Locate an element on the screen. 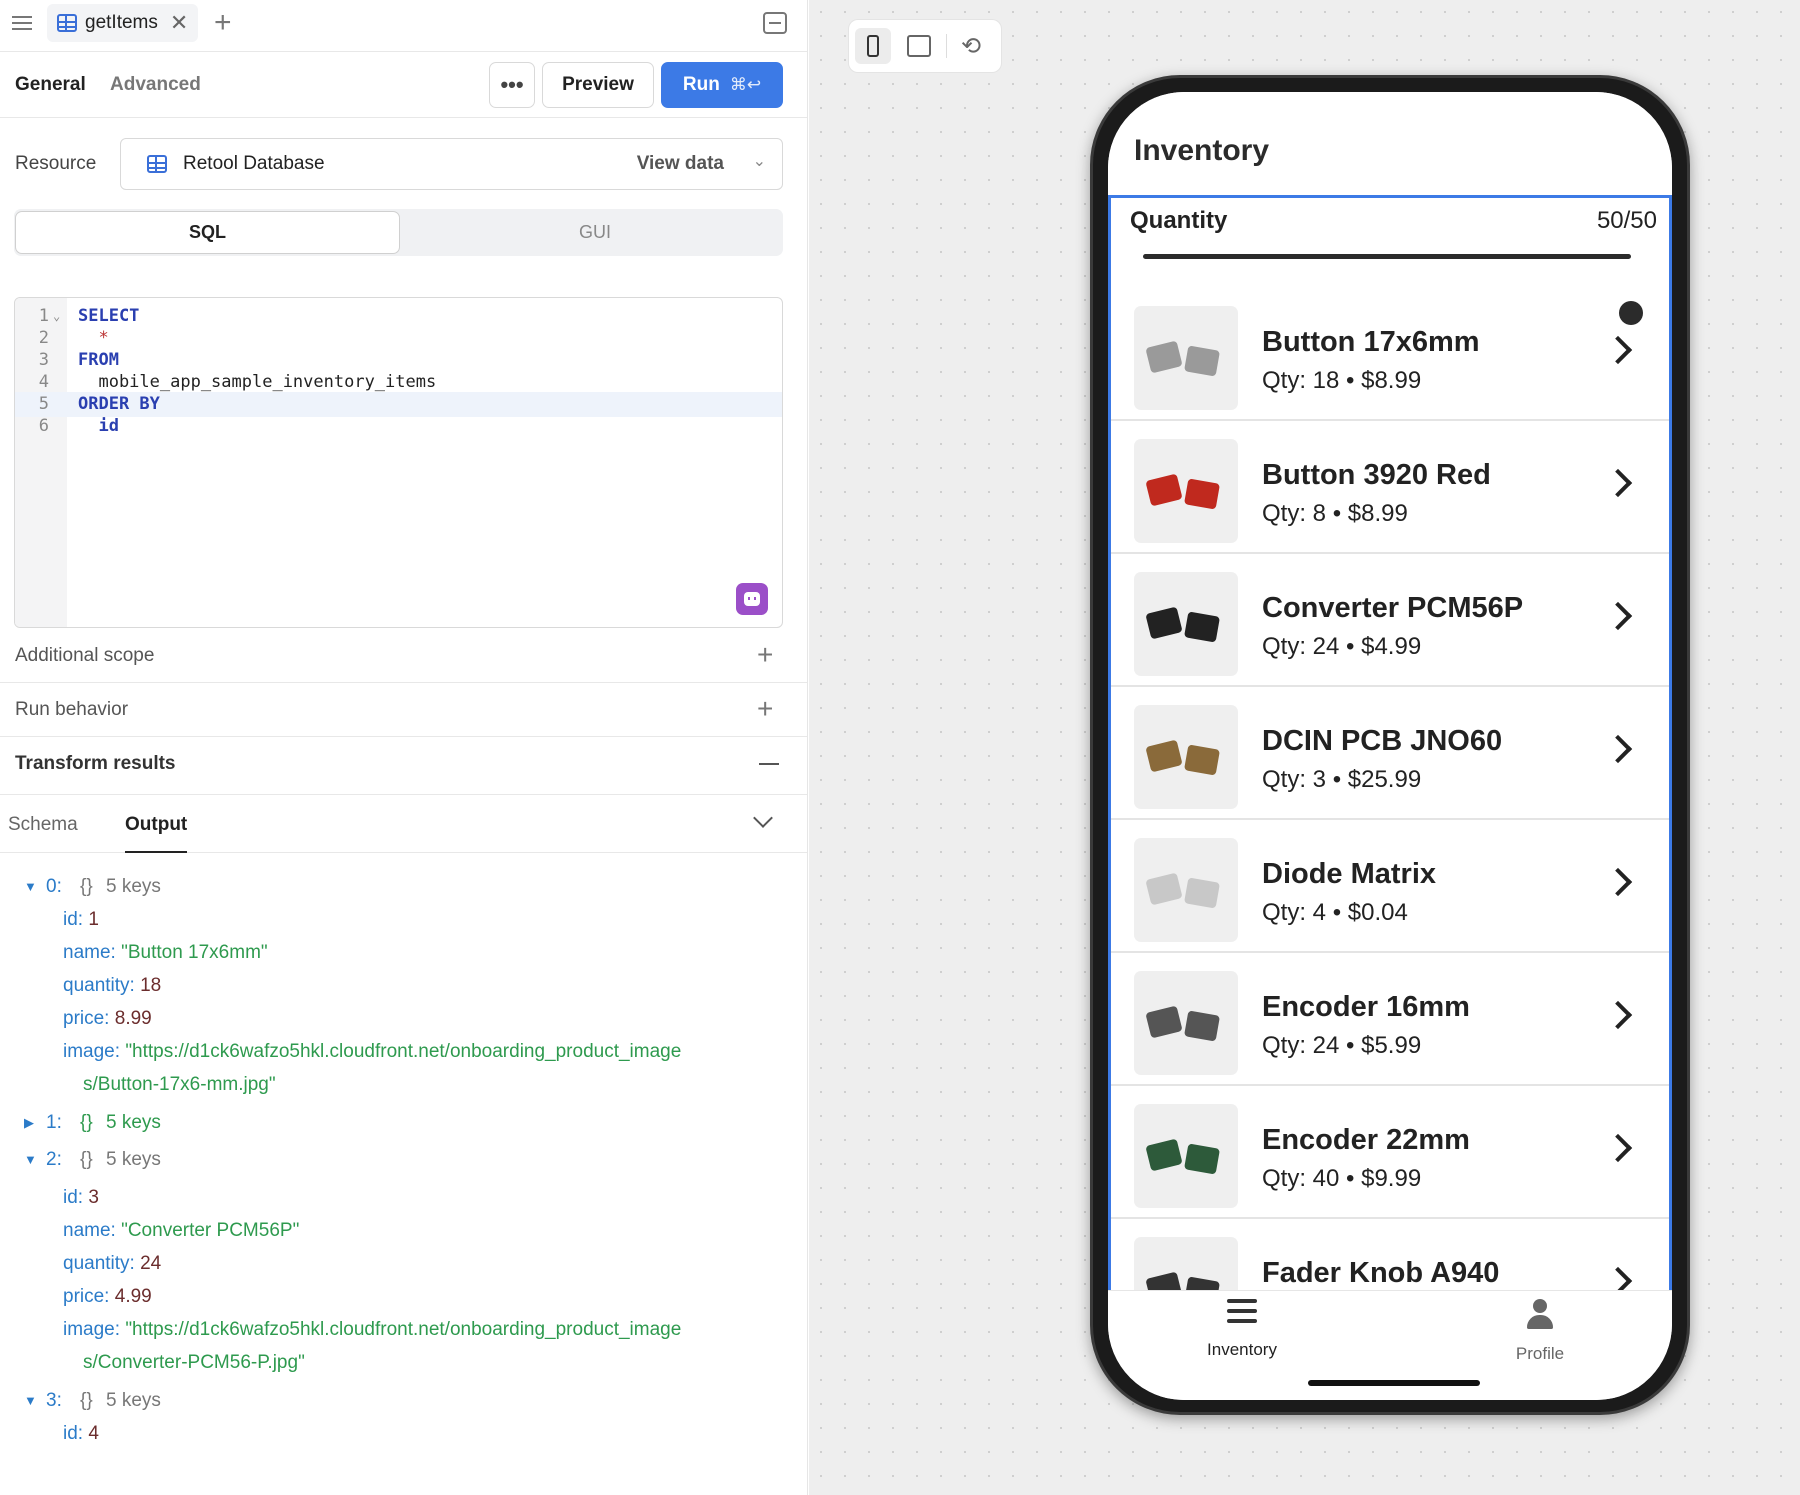 The width and height of the screenshot is (1800, 1495). tab-advanced: Advanced is located at coordinates (155, 85).